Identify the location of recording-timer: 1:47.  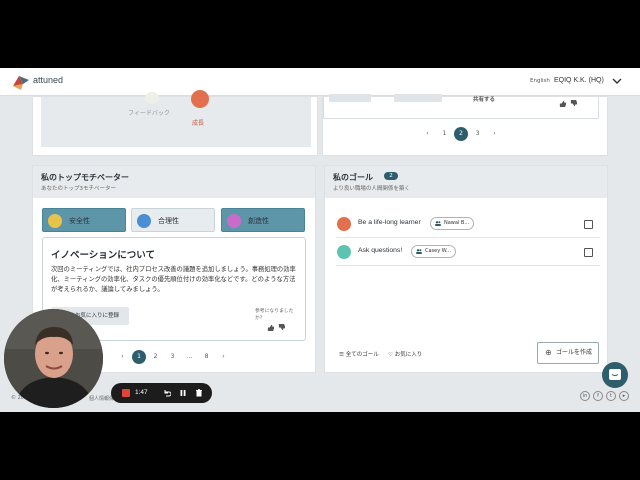
(141, 392).